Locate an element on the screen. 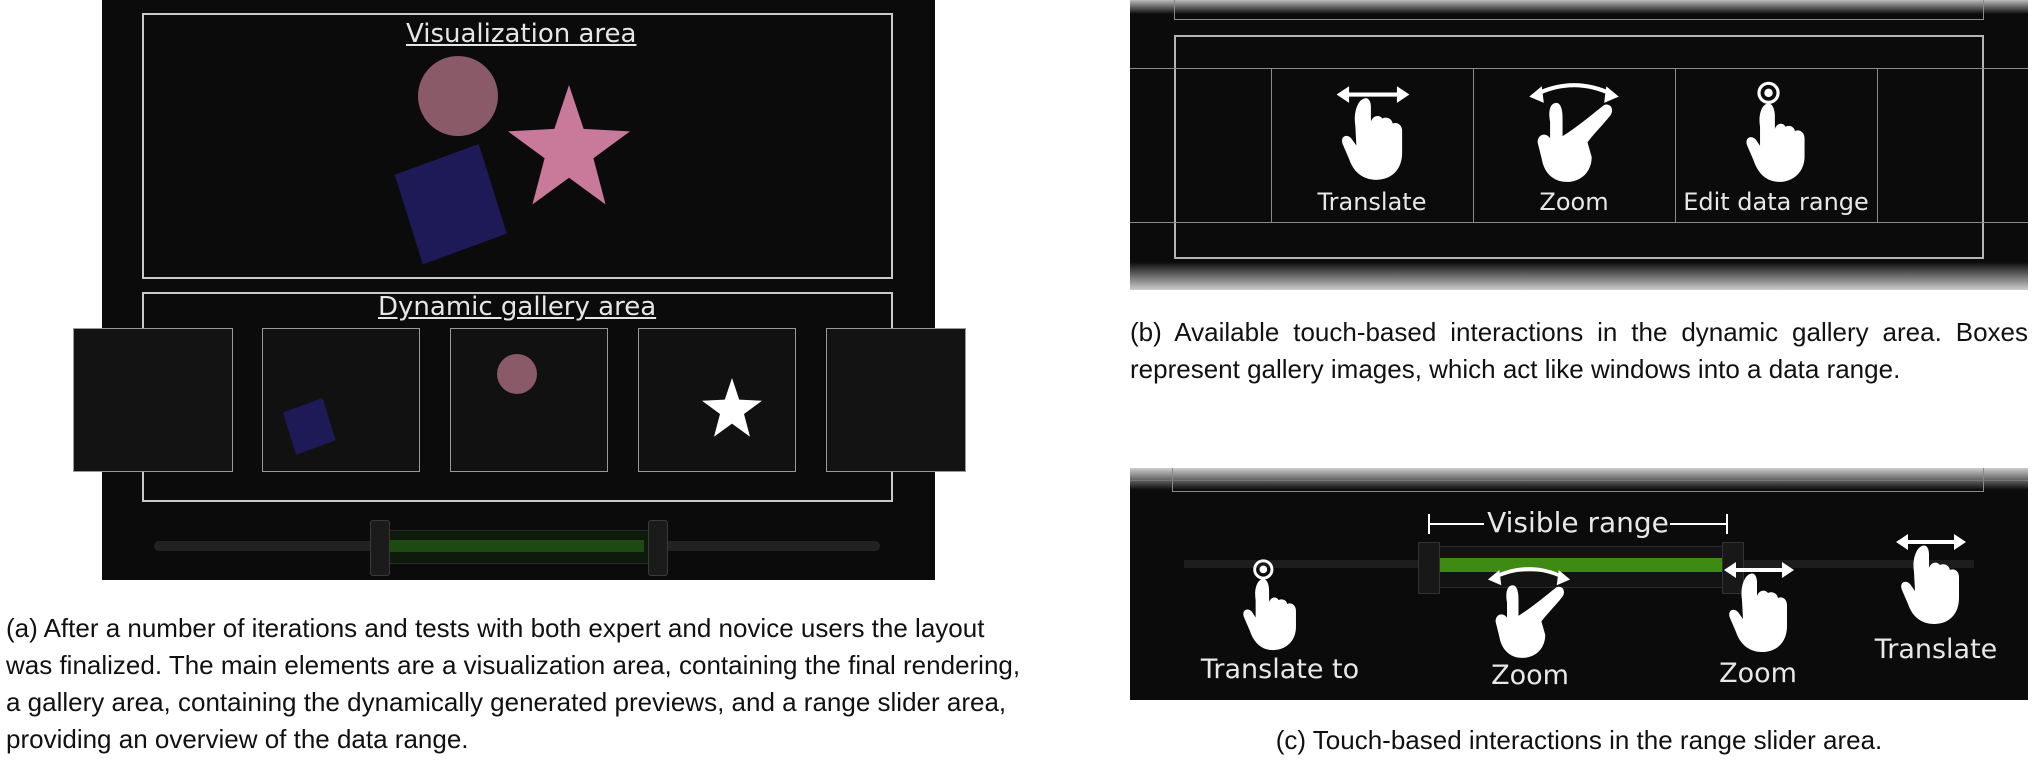  gallery-remnant-line is located at coordinates (1579, 480).